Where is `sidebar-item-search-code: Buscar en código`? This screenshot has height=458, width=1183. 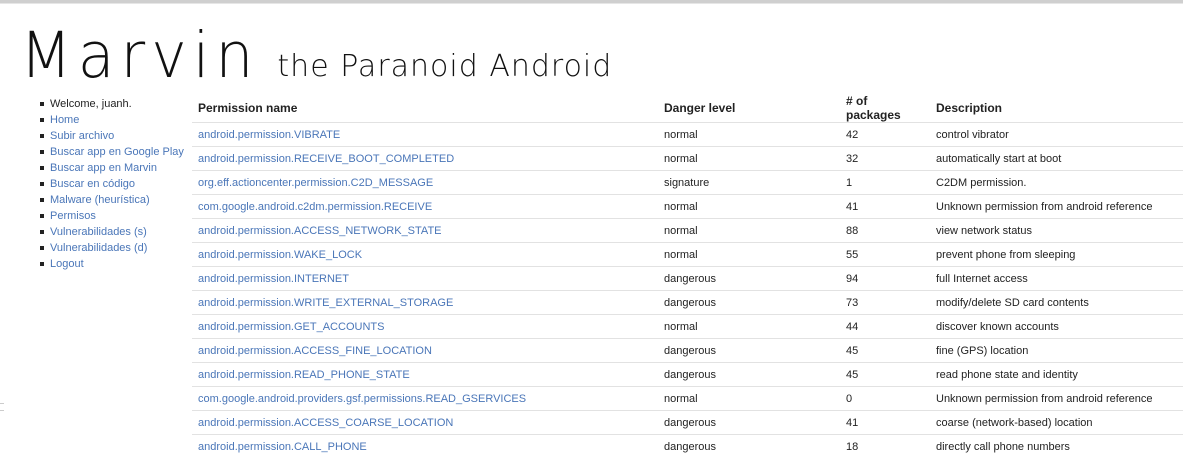
sidebar-item-search-code: Buscar en código is located at coordinates (115, 184).